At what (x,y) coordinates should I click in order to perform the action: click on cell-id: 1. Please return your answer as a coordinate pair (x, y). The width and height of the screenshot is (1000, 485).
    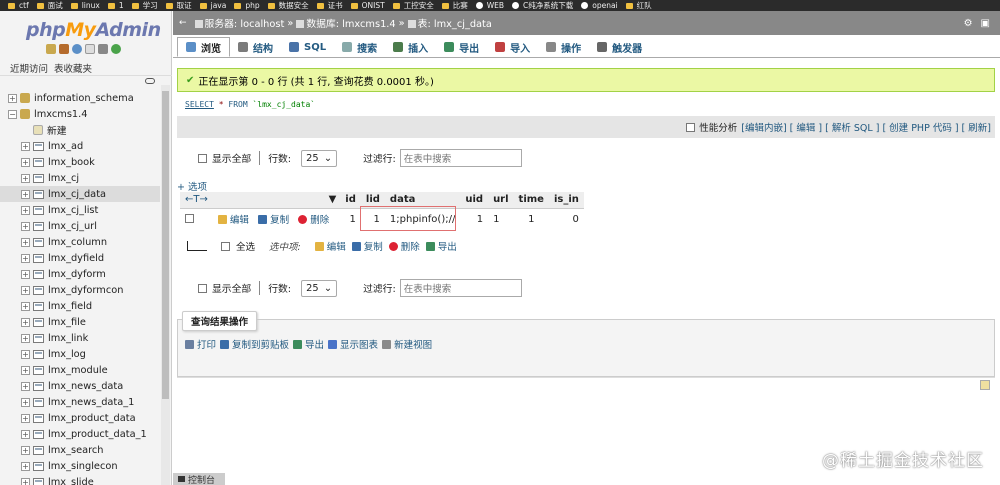
    Looking at the image, I should click on (350, 219).